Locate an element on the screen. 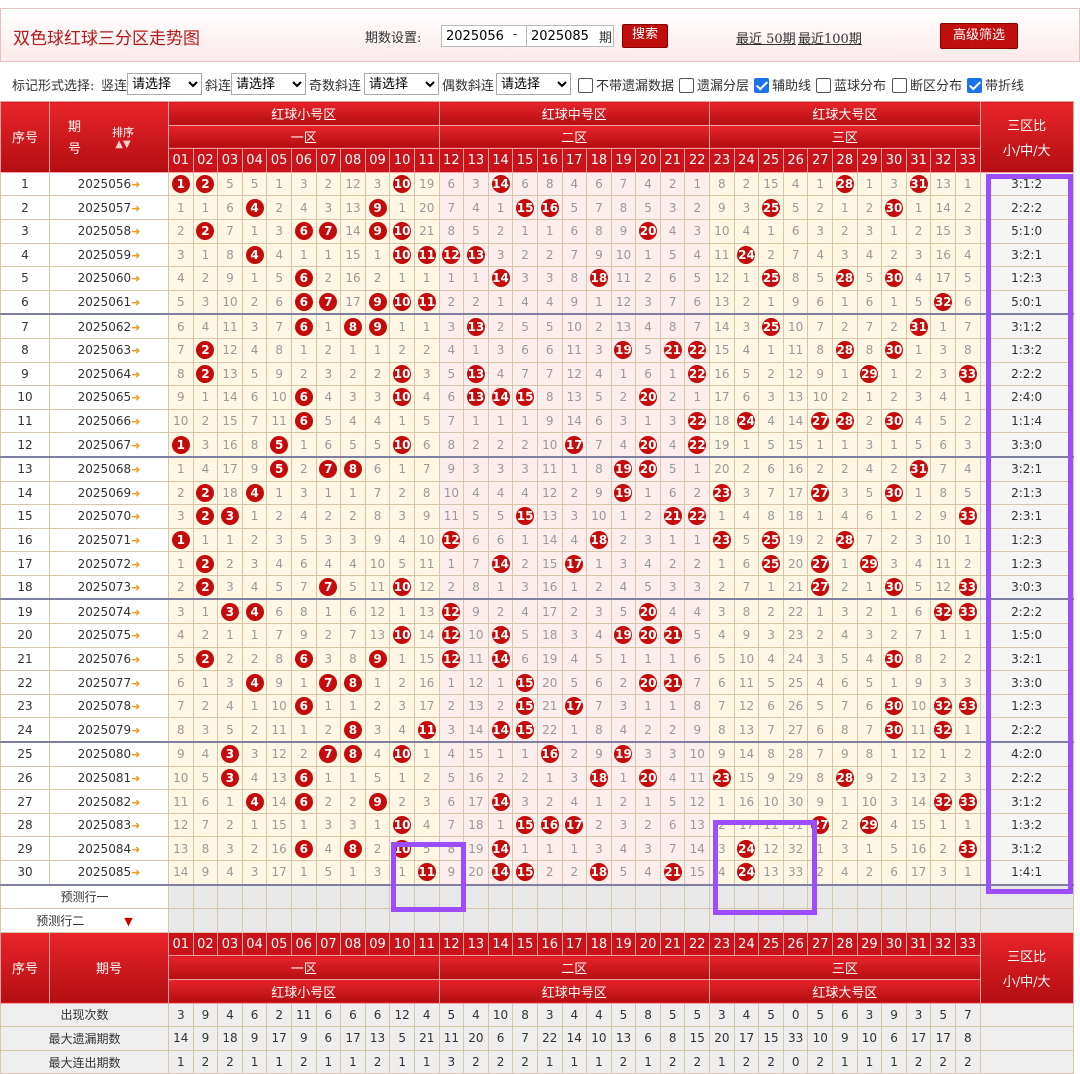 The height and width of the screenshot is (1074, 1080). row-period: 2025076➜ is located at coordinates (109, 659).